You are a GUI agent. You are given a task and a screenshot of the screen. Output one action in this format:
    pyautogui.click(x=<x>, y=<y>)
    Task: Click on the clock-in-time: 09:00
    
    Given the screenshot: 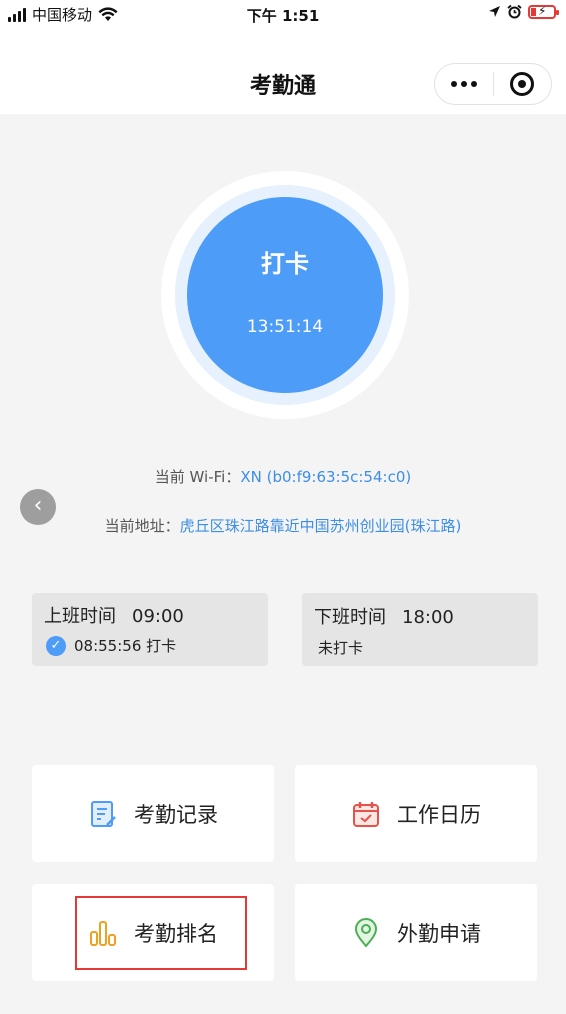 What is the action you would take?
    pyautogui.click(x=158, y=616)
    